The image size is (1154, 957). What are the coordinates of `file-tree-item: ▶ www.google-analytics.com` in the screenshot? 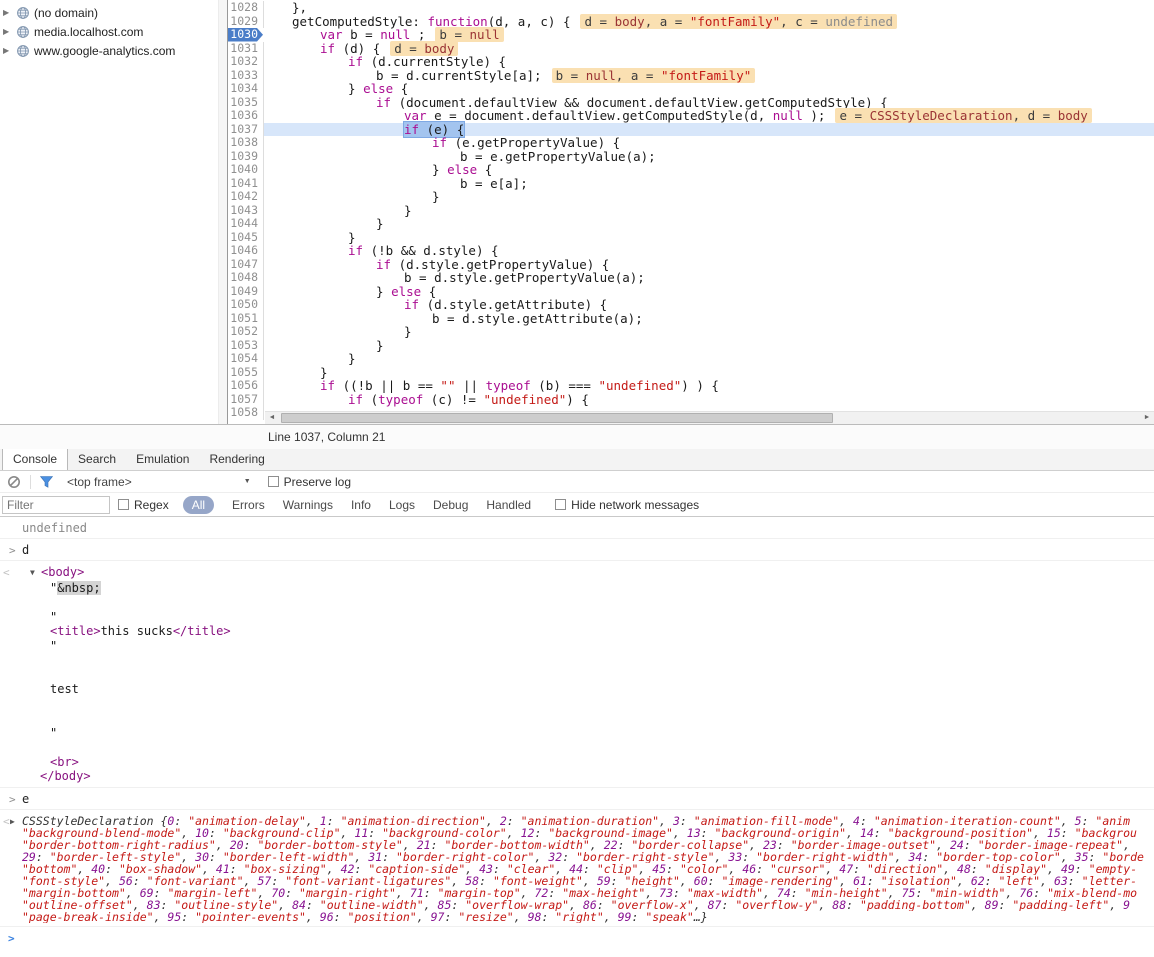 It's located at (113, 50).